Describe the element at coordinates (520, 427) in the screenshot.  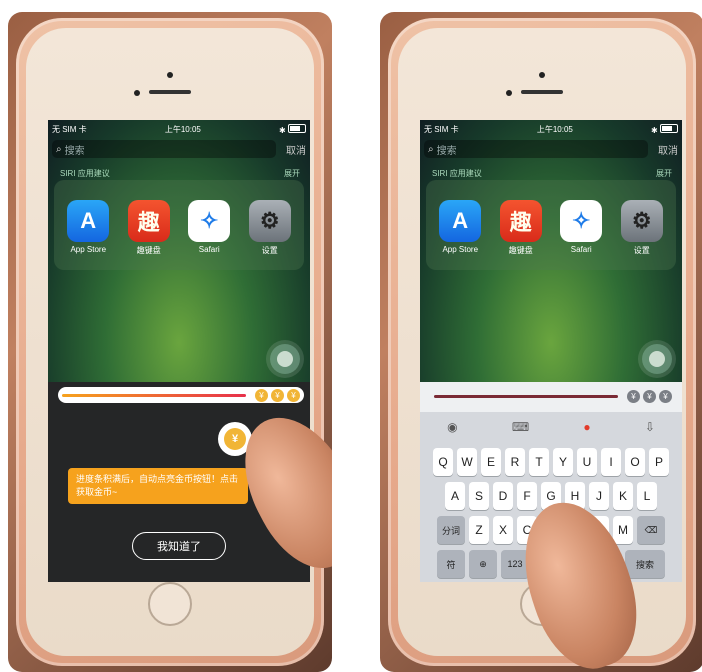
I see `keyboard-icon: ⌨` at that location.